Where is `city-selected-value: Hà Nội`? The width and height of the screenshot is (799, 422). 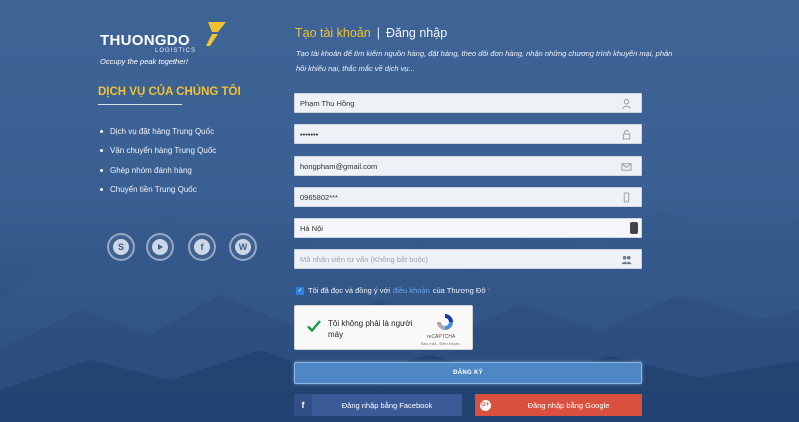 city-selected-value: Hà Nội is located at coordinates (311, 228).